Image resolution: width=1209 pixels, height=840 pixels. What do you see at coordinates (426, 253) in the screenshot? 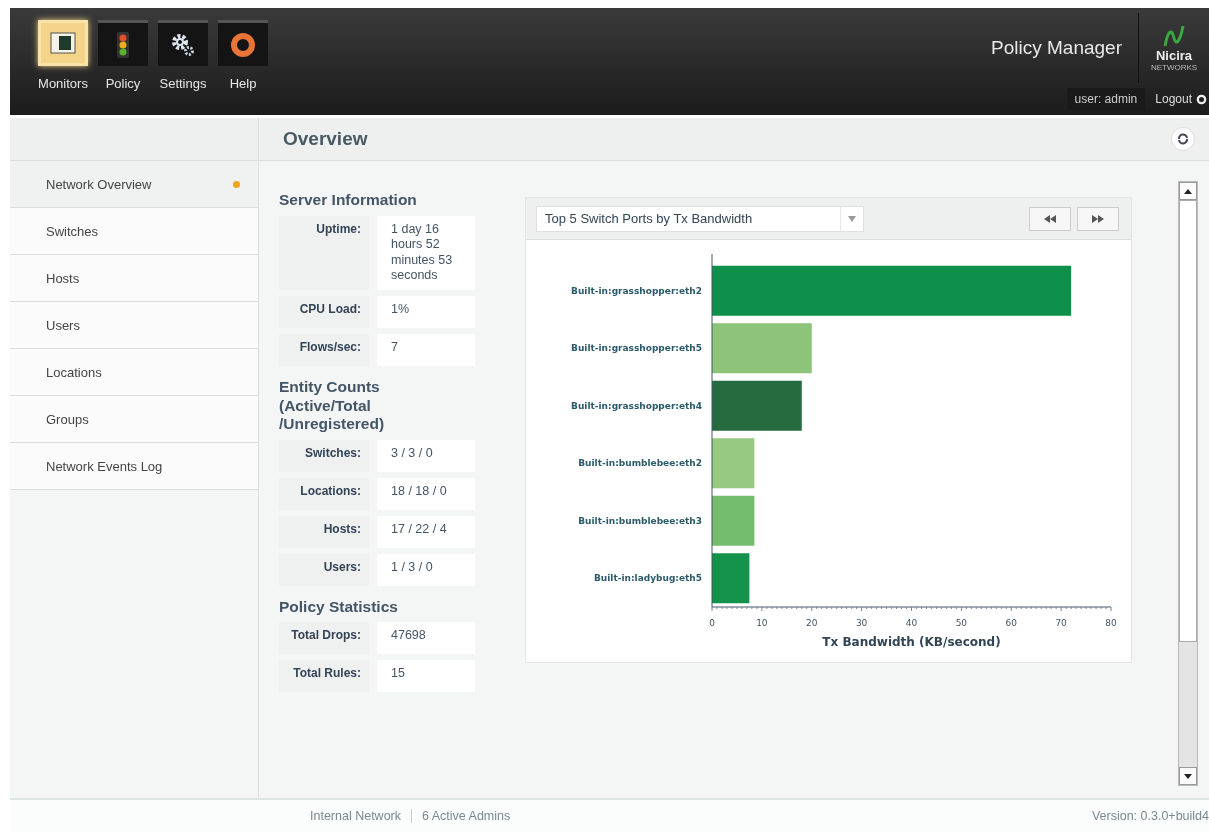
I see `field-value: 1 day 16 hours 52 minutes 53 seconds` at bounding box center [426, 253].